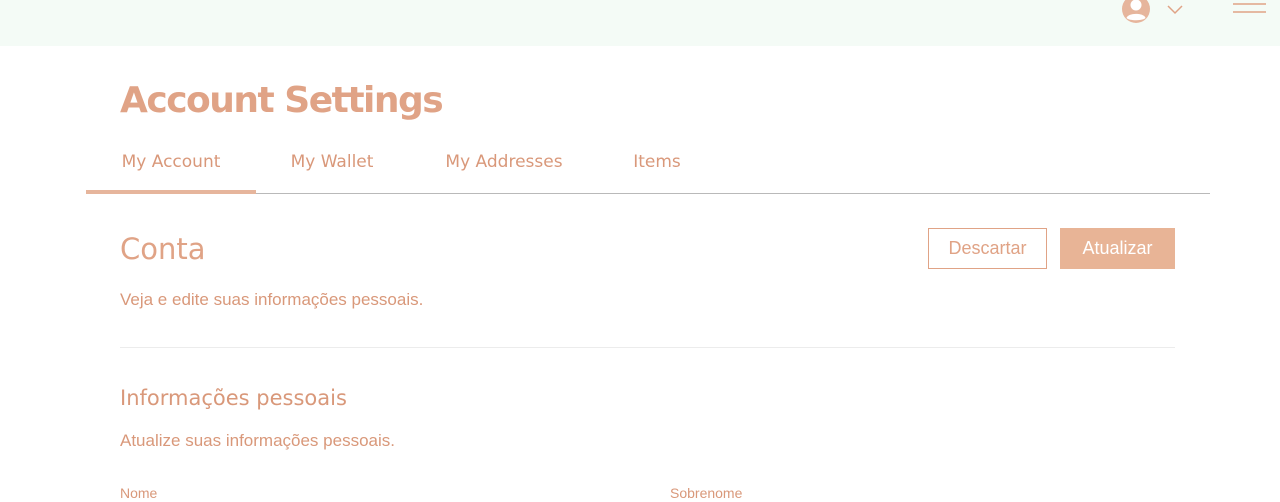 This screenshot has height=502, width=1280. I want to click on last-name-label: Sobrenome, so click(706, 493).